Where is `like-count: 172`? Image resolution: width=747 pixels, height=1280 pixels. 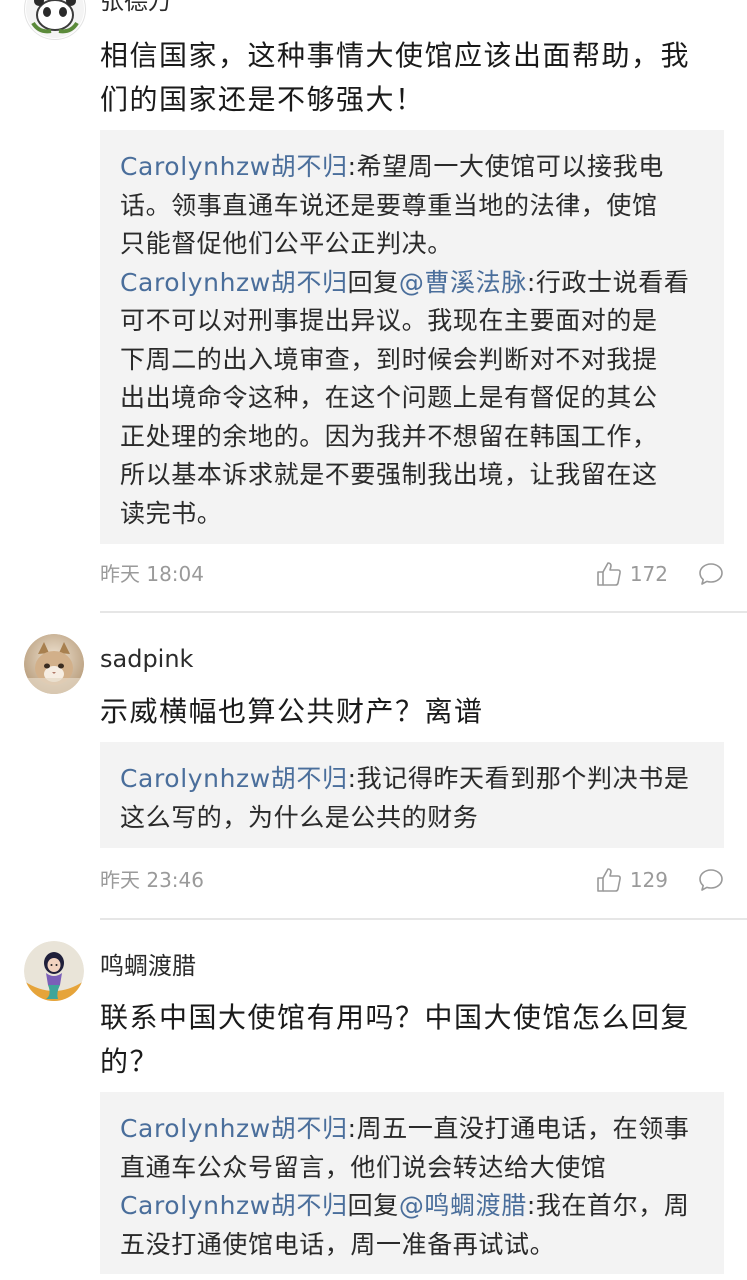 like-count: 172 is located at coordinates (648, 574).